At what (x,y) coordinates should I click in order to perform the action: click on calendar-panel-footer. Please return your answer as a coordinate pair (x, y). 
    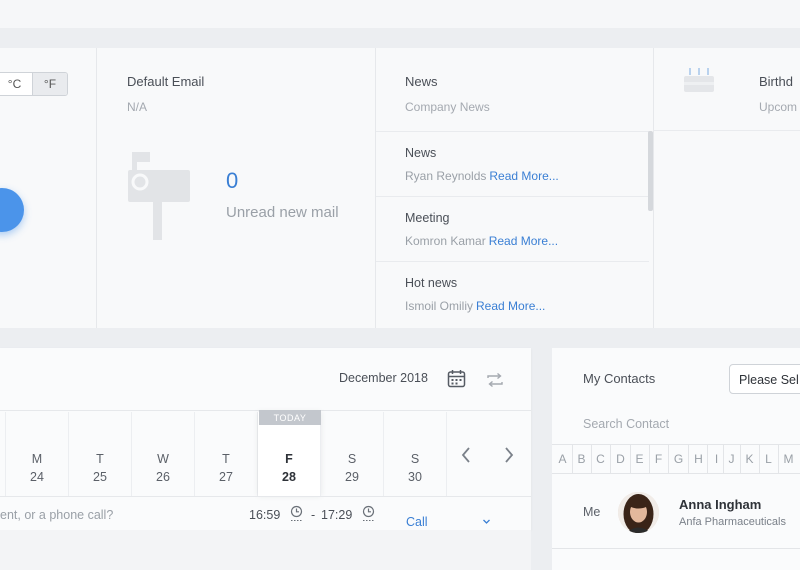
    Looking at the image, I should click on (265, 550).